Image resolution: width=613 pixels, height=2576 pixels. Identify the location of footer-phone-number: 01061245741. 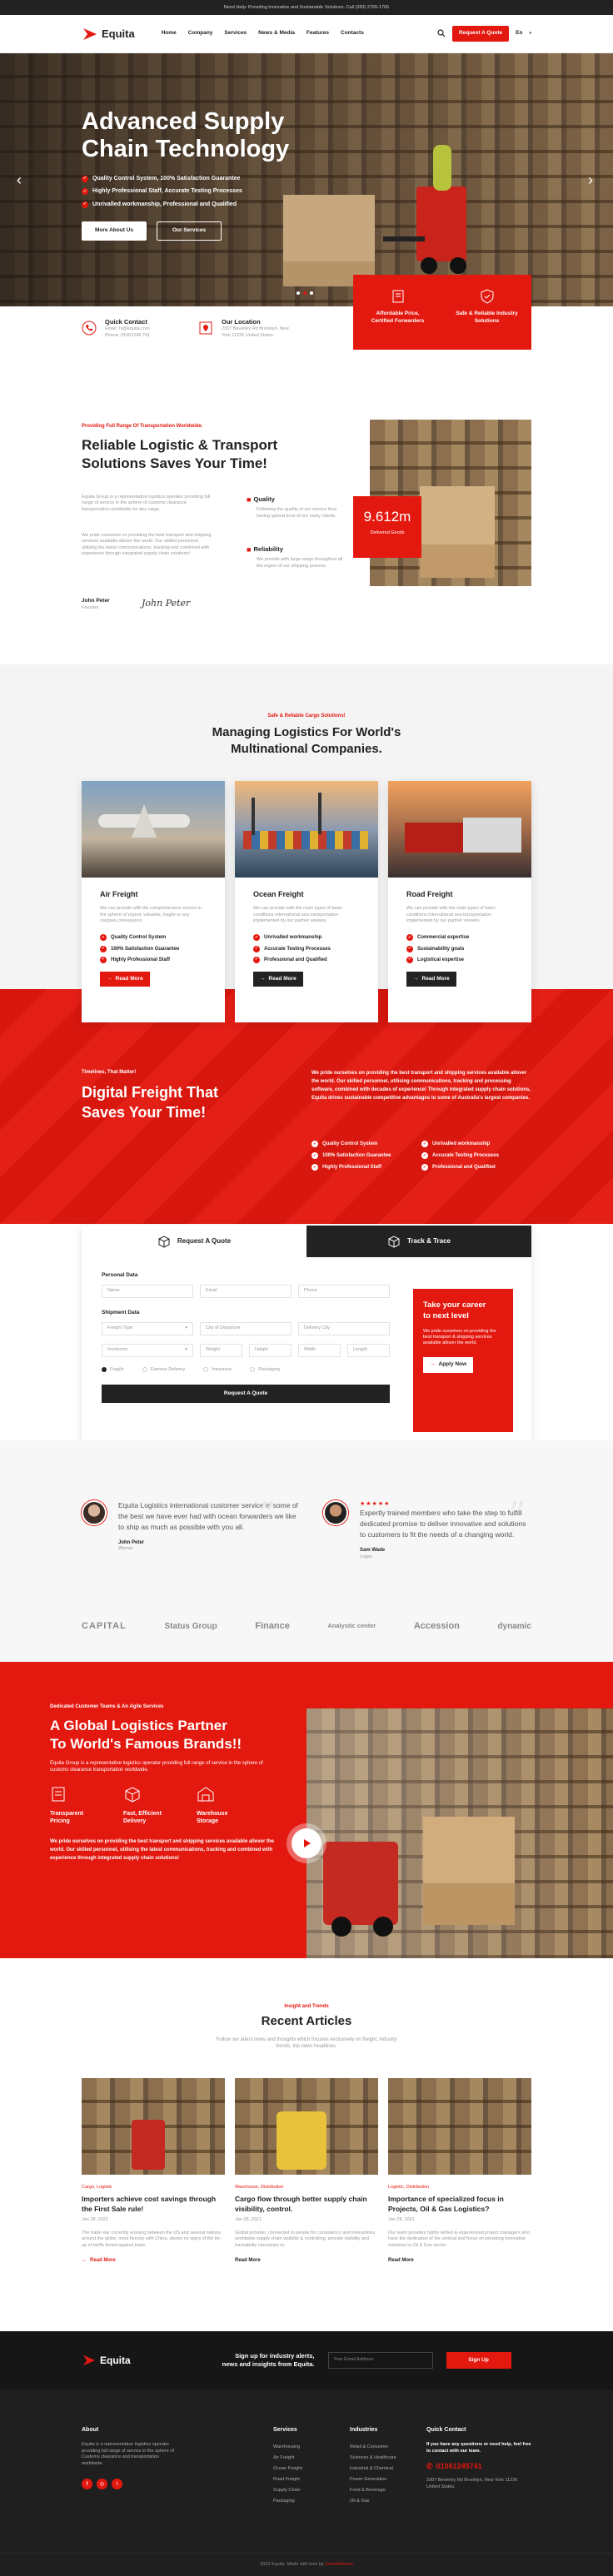
(459, 2466).